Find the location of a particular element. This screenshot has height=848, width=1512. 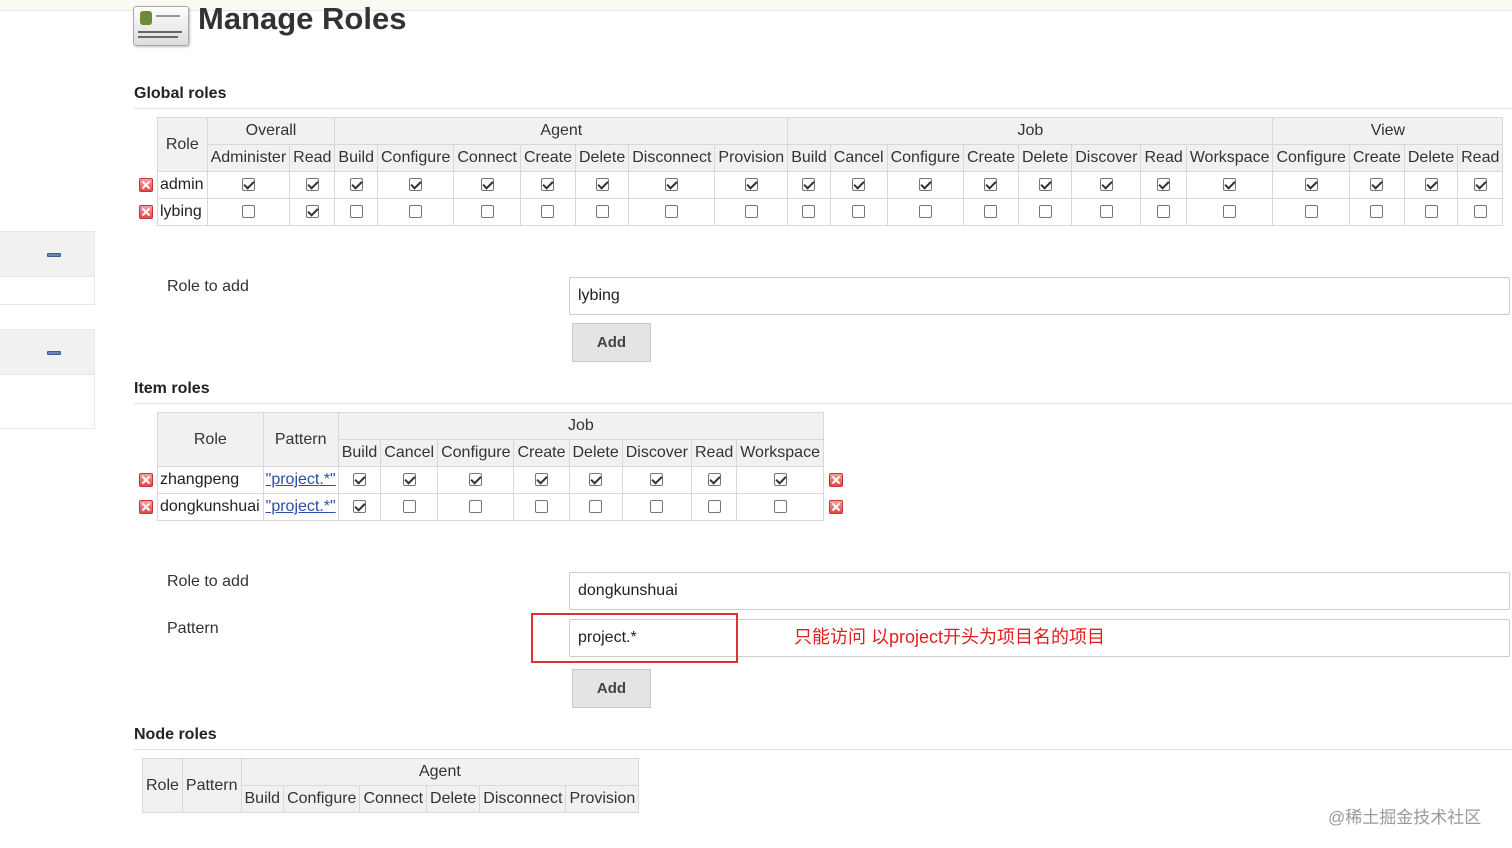

watermark: @稀土掘金技术社区 is located at coordinates (1405, 817).